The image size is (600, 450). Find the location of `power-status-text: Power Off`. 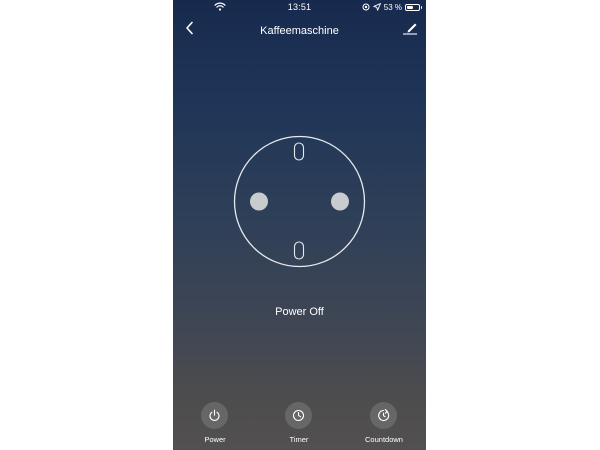

power-status-text: Power Off is located at coordinates (299, 312).